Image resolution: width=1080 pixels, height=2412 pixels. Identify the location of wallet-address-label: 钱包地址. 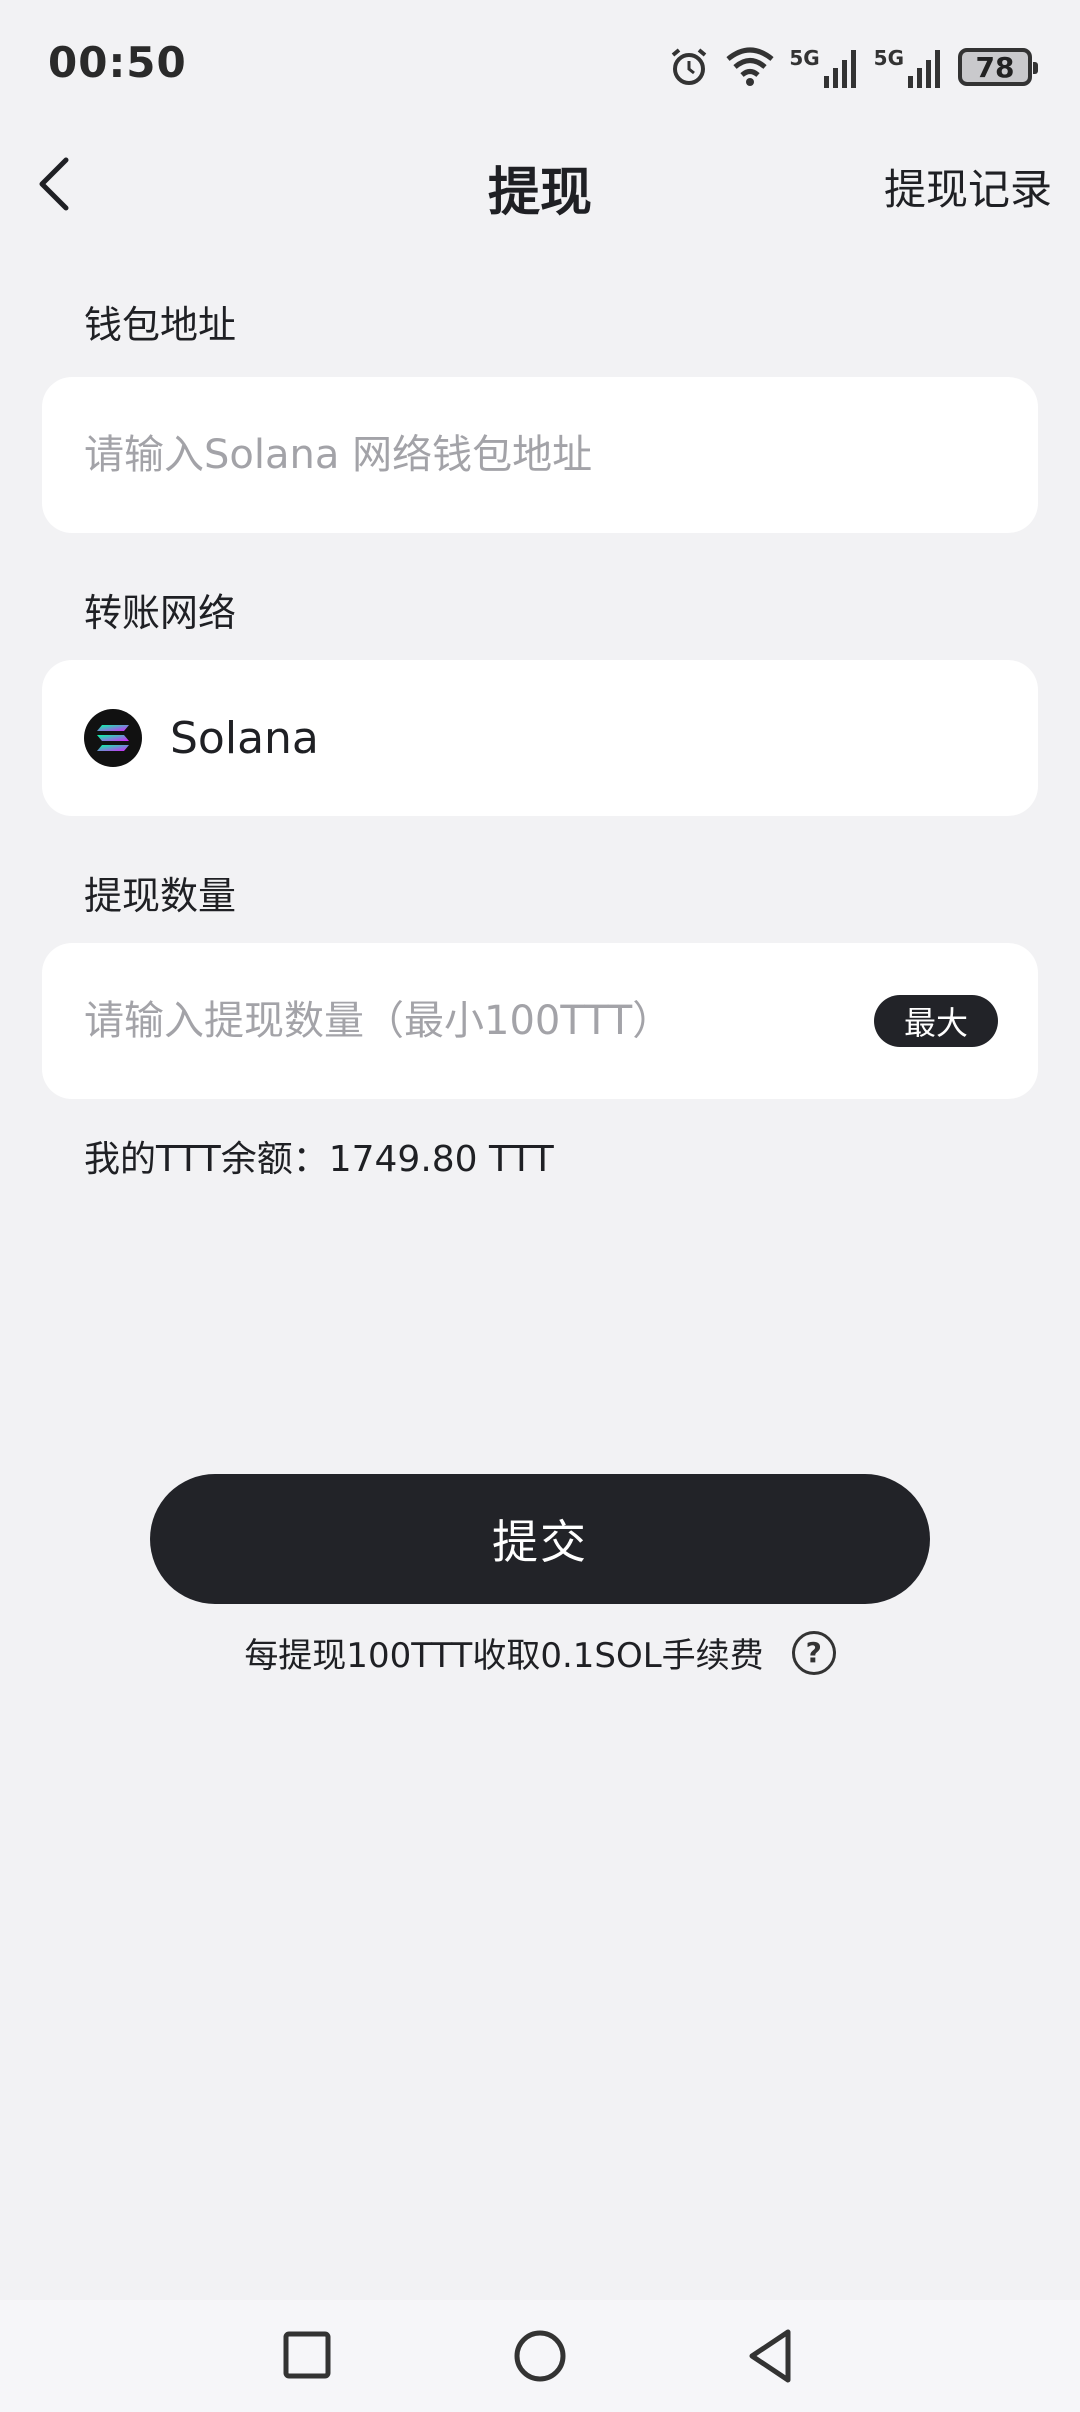
(160, 325).